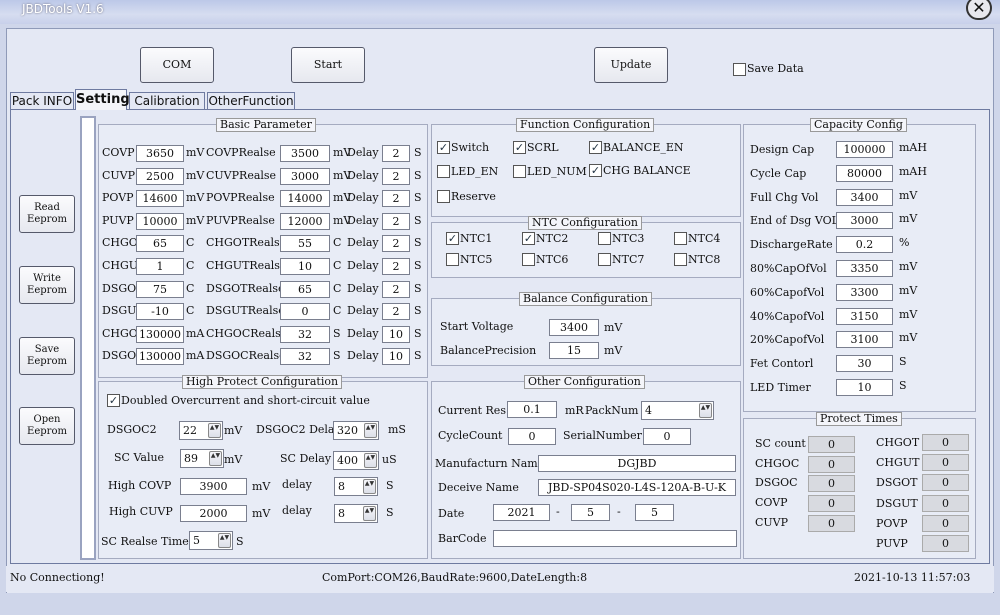 The image size is (1000, 615). Describe the element at coordinates (532, 436) in the screenshot. I see `cyclecount-input: 0` at that location.